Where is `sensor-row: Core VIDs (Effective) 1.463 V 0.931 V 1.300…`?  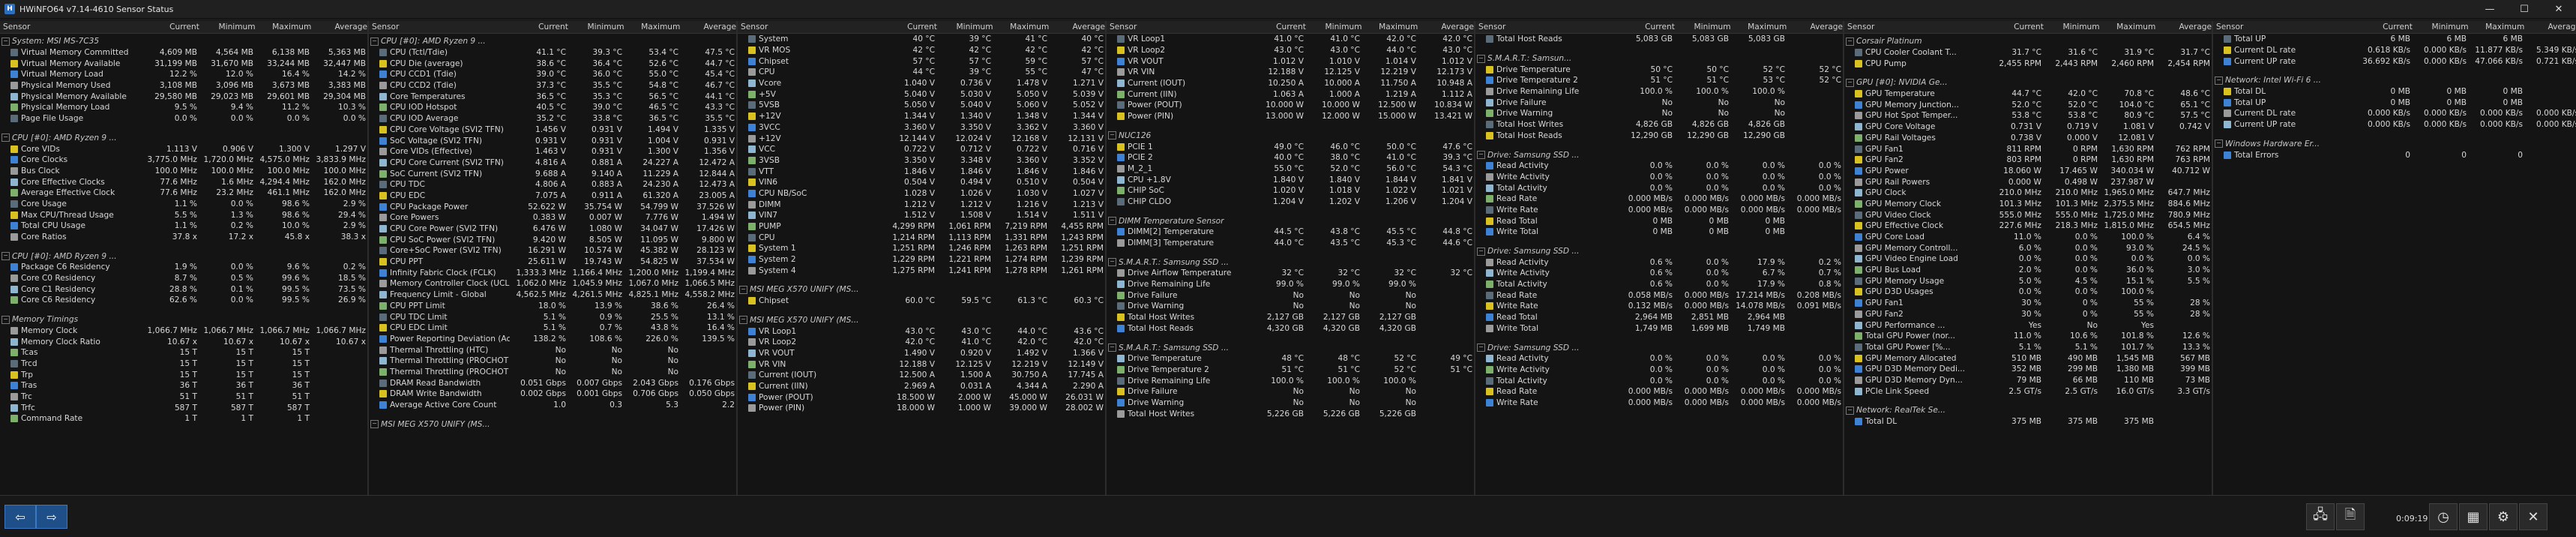
sensor-row: Core VIDs (Effective) 1.463 V 0.931 V 1.300… is located at coordinates (552, 152).